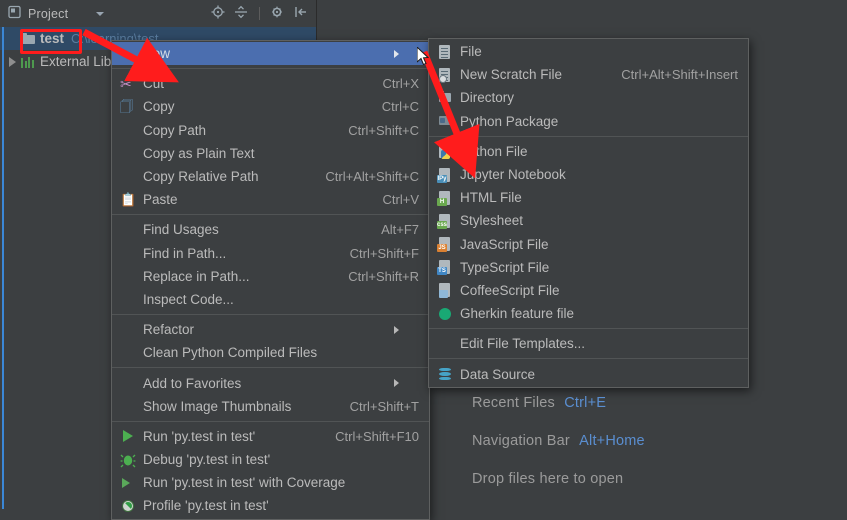 Image resolution: width=847 pixels, height=520 pixels. I want to click on tree-node-label: test, so click(52, 38).